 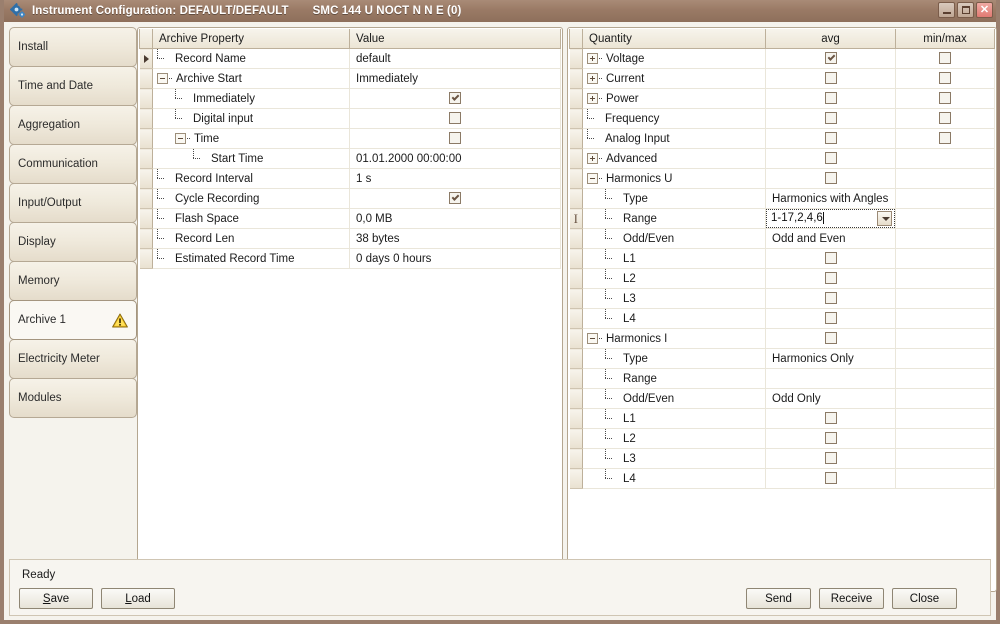 What do you see at coordinates (251, 98) in the screenshot?
I see `property-name-cell: Immediately` at bounding box center [251, 98].